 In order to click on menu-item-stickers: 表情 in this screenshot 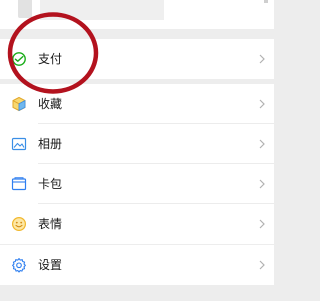, I will do `click(137, 224)`.